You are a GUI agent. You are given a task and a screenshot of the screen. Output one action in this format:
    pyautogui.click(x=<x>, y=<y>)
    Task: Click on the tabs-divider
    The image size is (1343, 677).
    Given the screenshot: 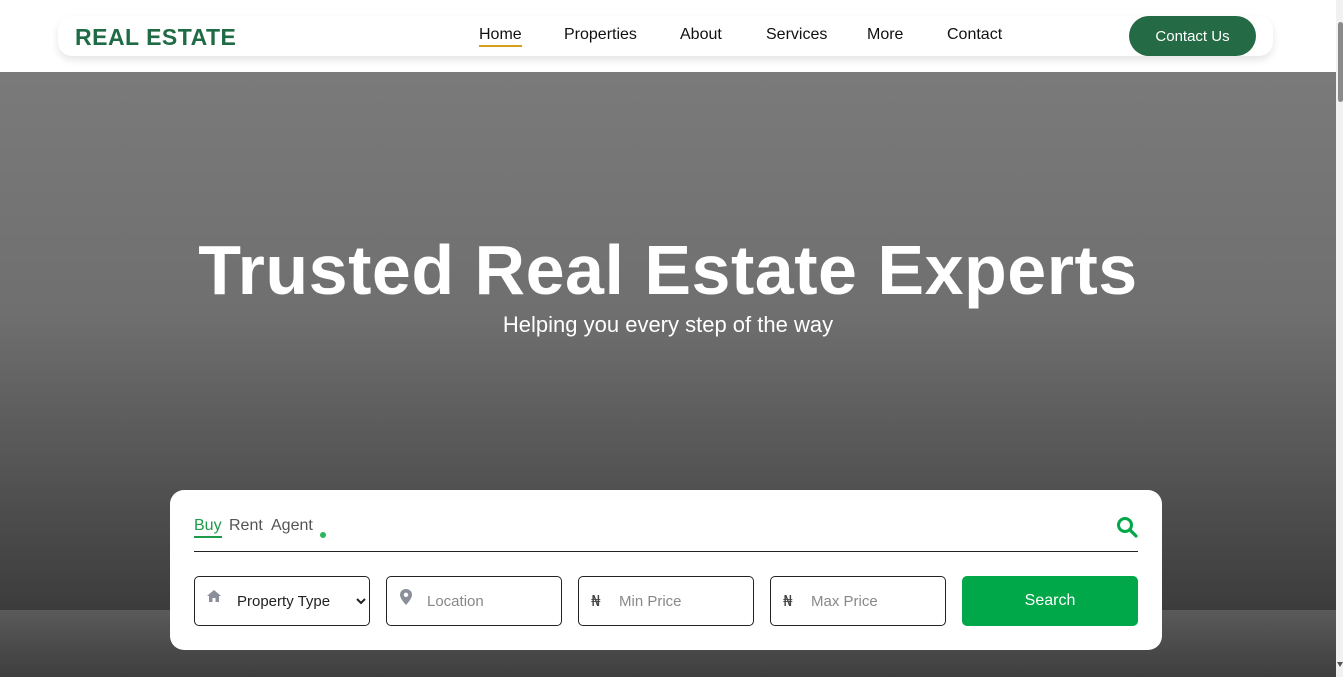 What is the action you would take?
    pyautogui.click(x=666, y=551)
    